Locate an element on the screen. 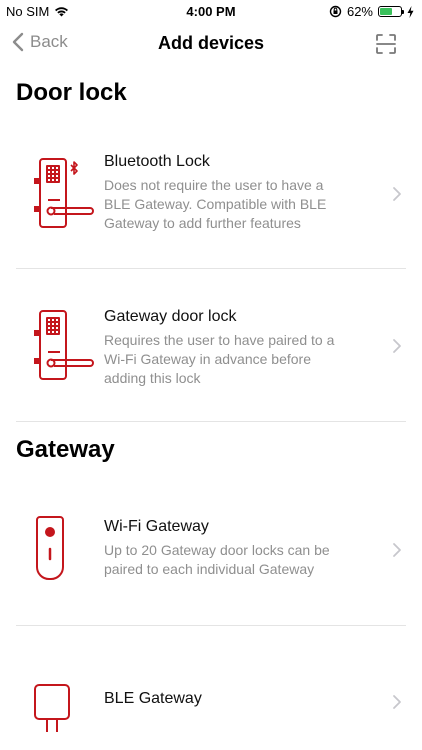 The height and width of the screenshot is (750, 422). desc-line: Gateway to add further features is located at coordinates (202, 223).